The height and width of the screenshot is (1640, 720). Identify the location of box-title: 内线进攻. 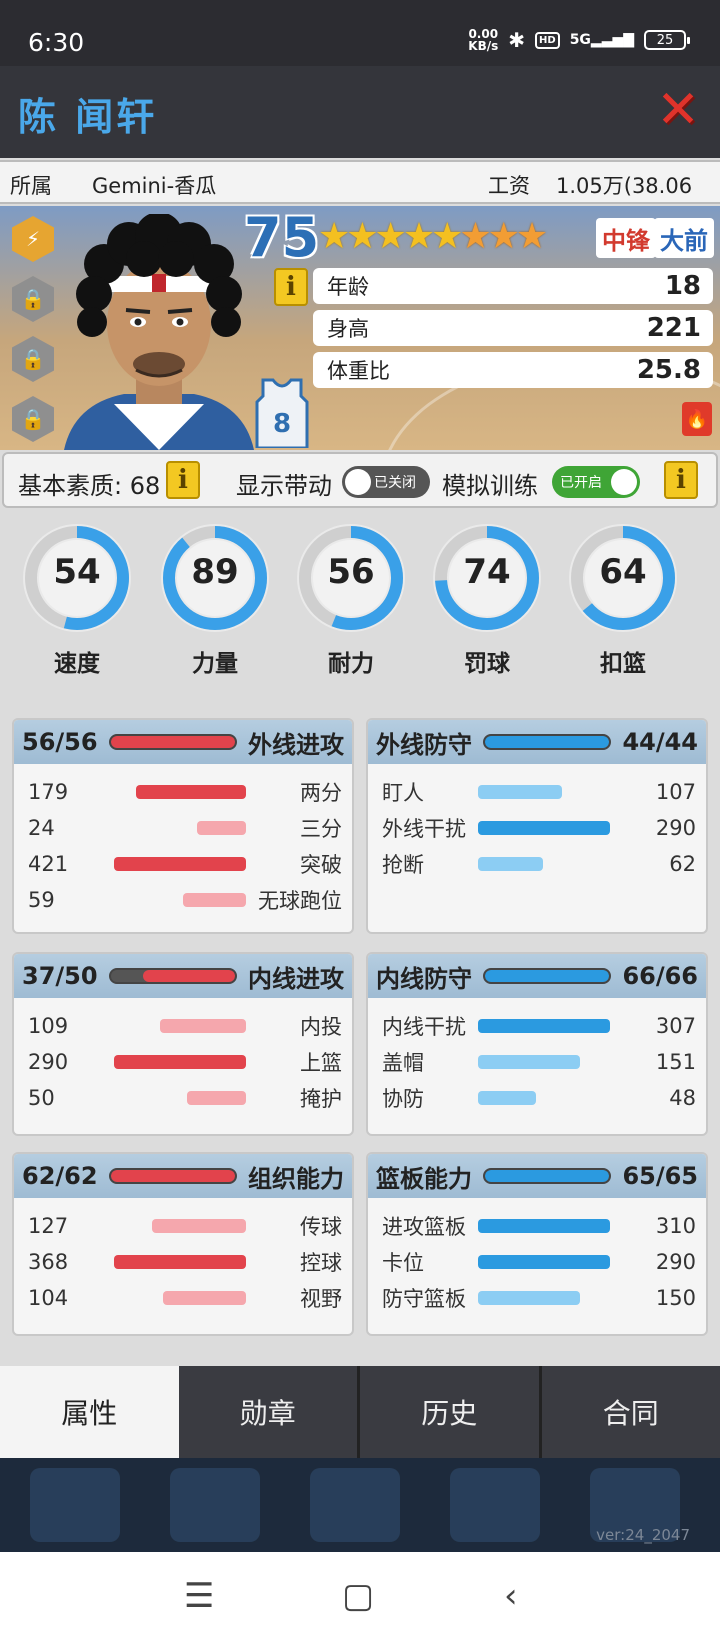
(296, 978).